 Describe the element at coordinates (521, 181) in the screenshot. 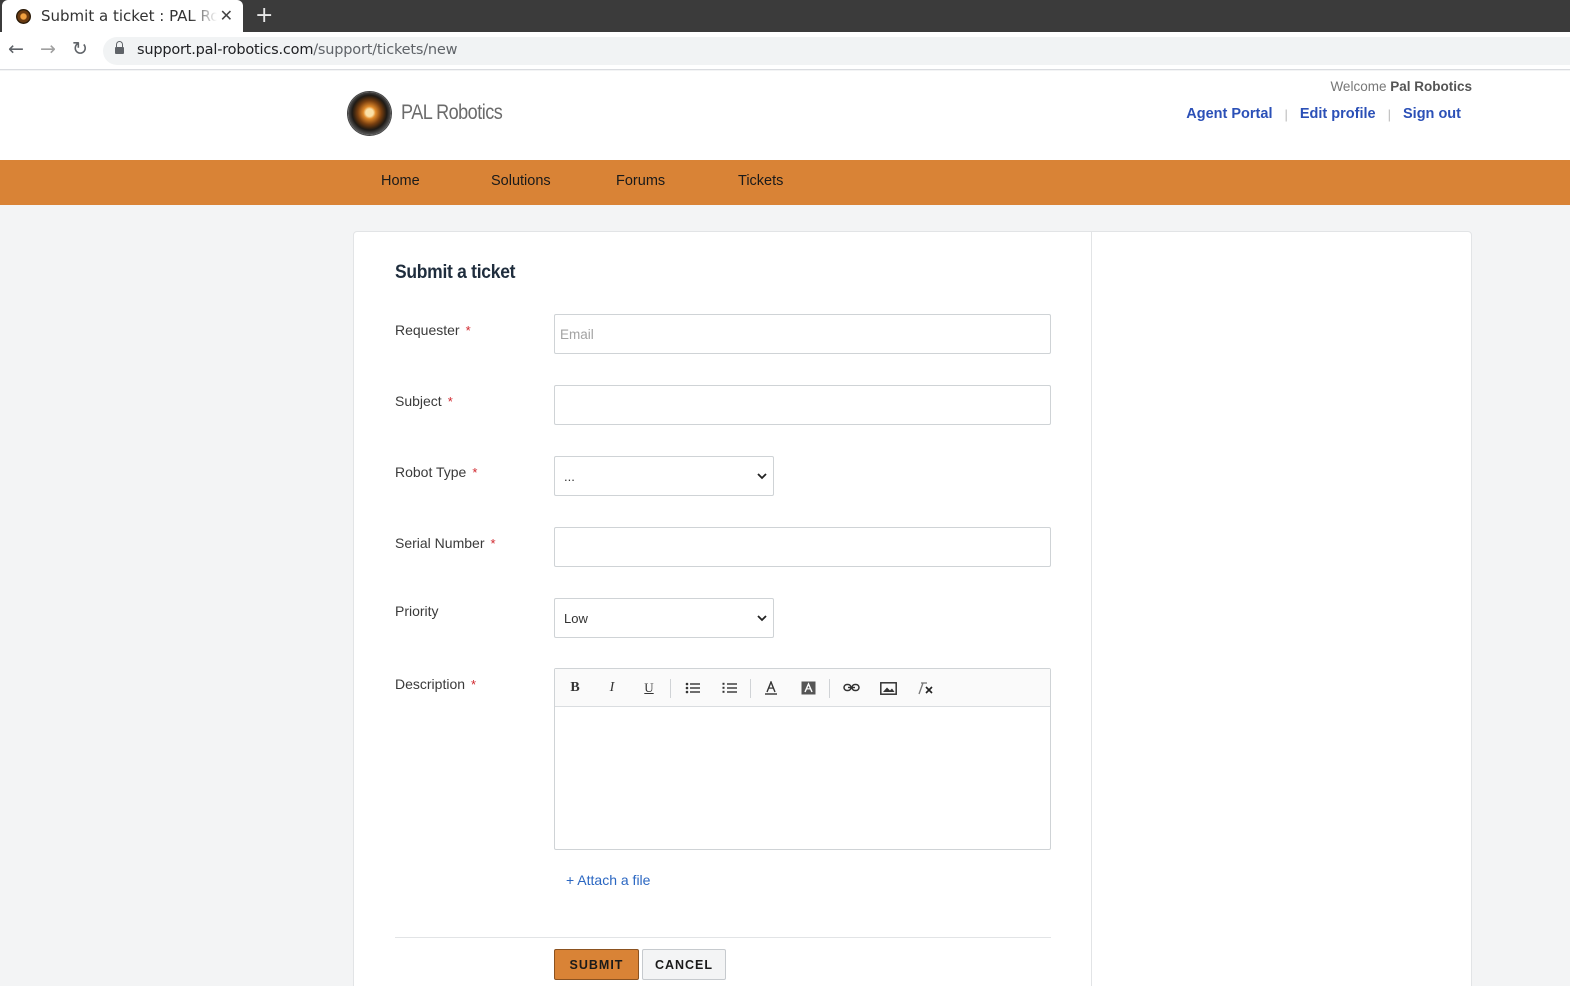

I see `nav-solutions: Solutions` at that location.